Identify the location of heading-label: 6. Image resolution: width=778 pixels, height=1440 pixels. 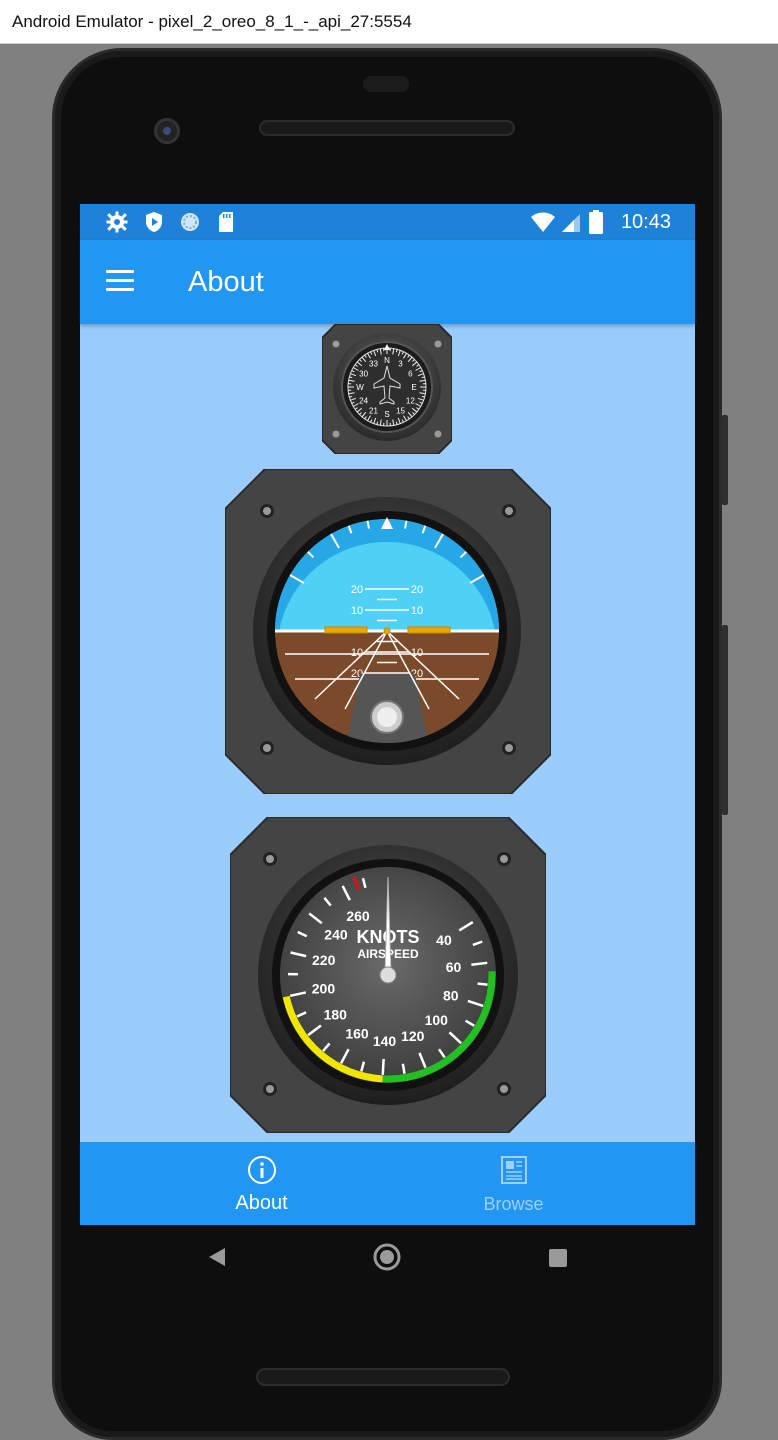
(410, 374).